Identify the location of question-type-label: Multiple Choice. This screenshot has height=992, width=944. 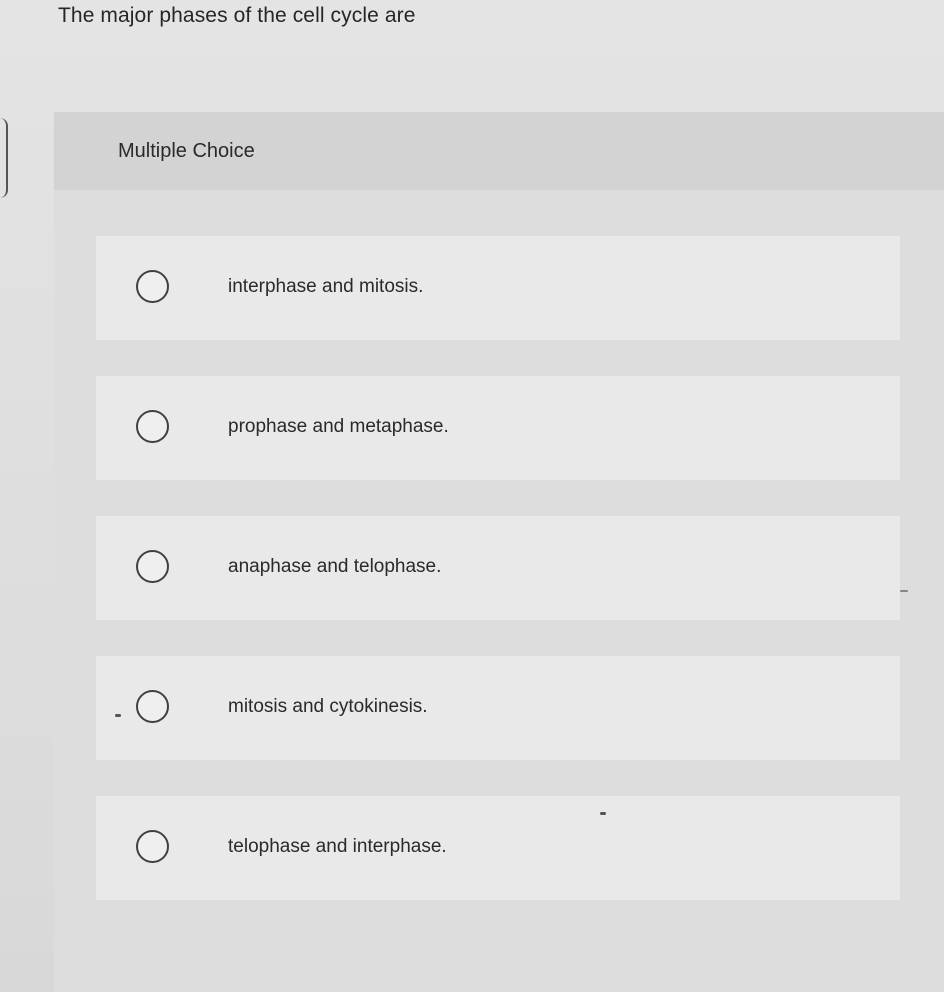
(186, 151).